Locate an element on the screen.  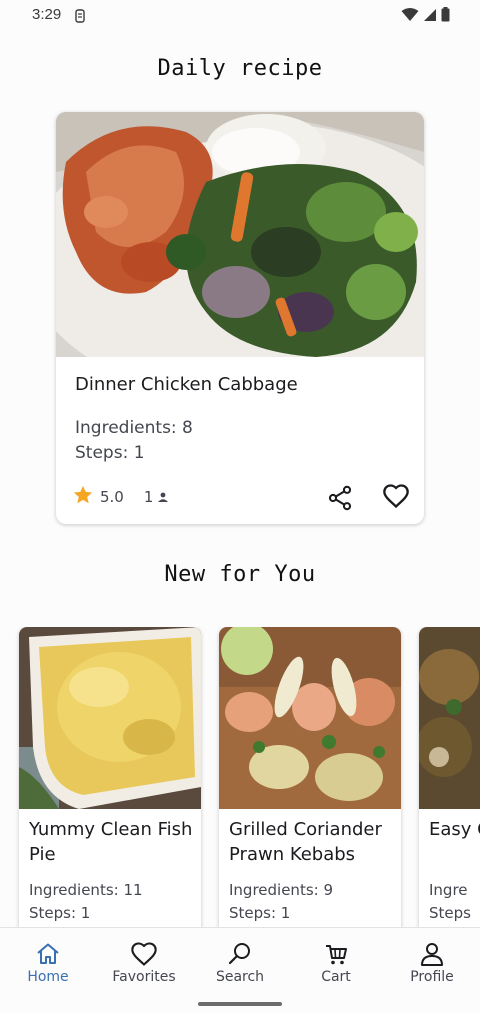
nav-item-profile: Profile is located at coordinates (432, 963).